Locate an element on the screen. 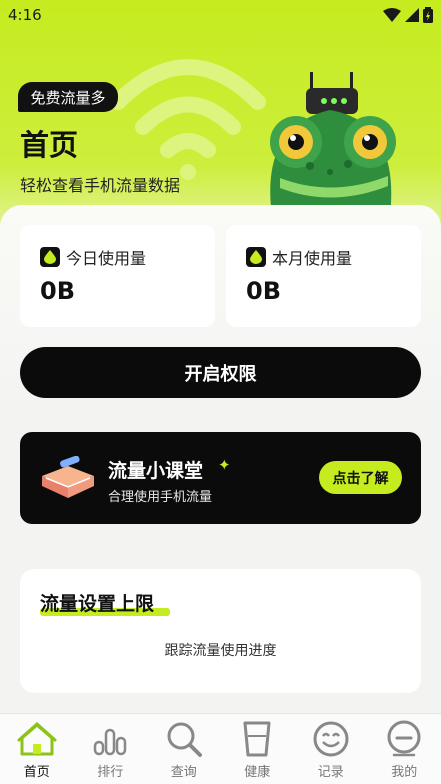 The height and width of the screenshot is (784, 441). learn-more-button: 点击了解 is located at coordinates (360, 477).